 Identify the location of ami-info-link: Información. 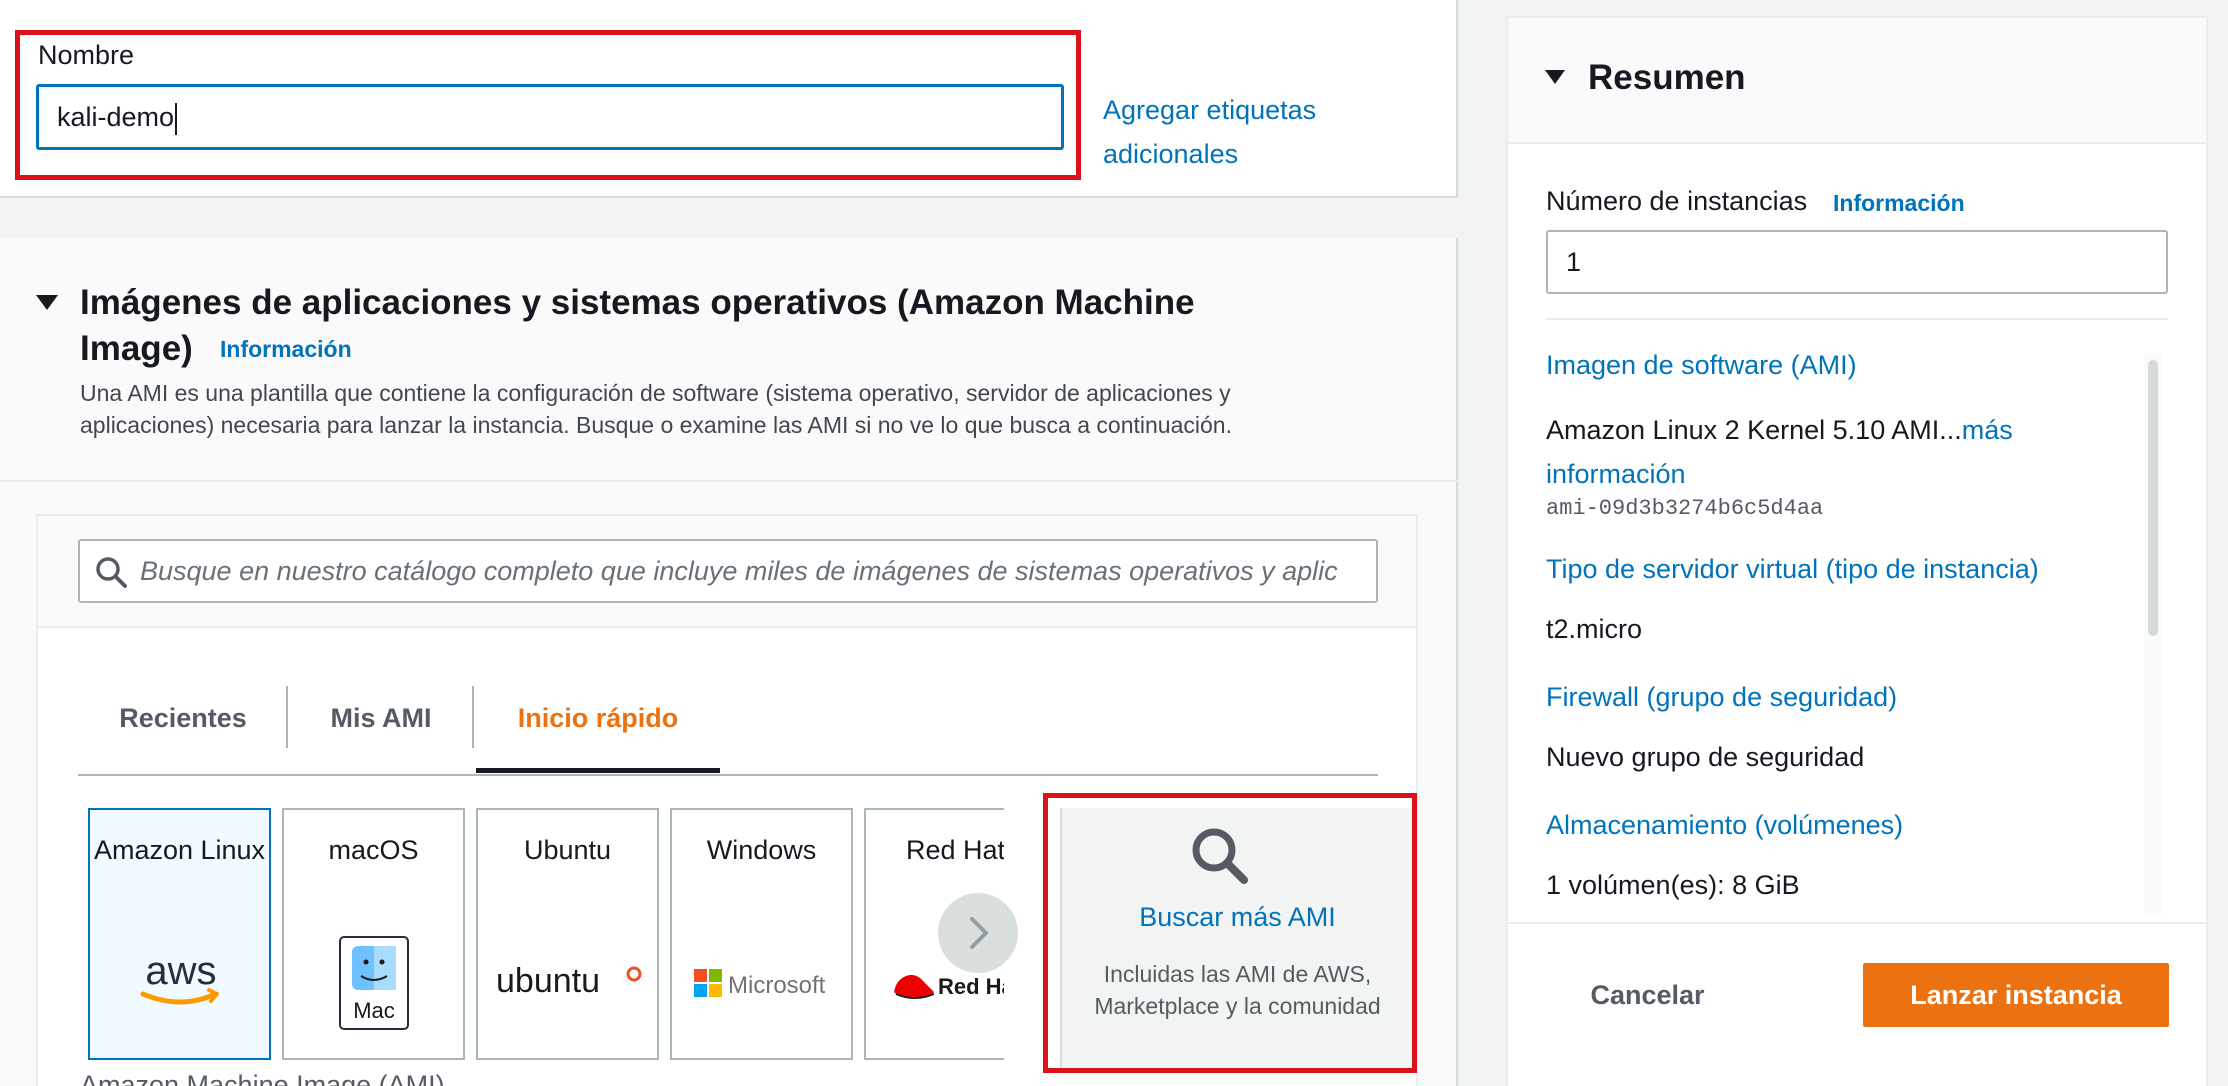
(286, 349).